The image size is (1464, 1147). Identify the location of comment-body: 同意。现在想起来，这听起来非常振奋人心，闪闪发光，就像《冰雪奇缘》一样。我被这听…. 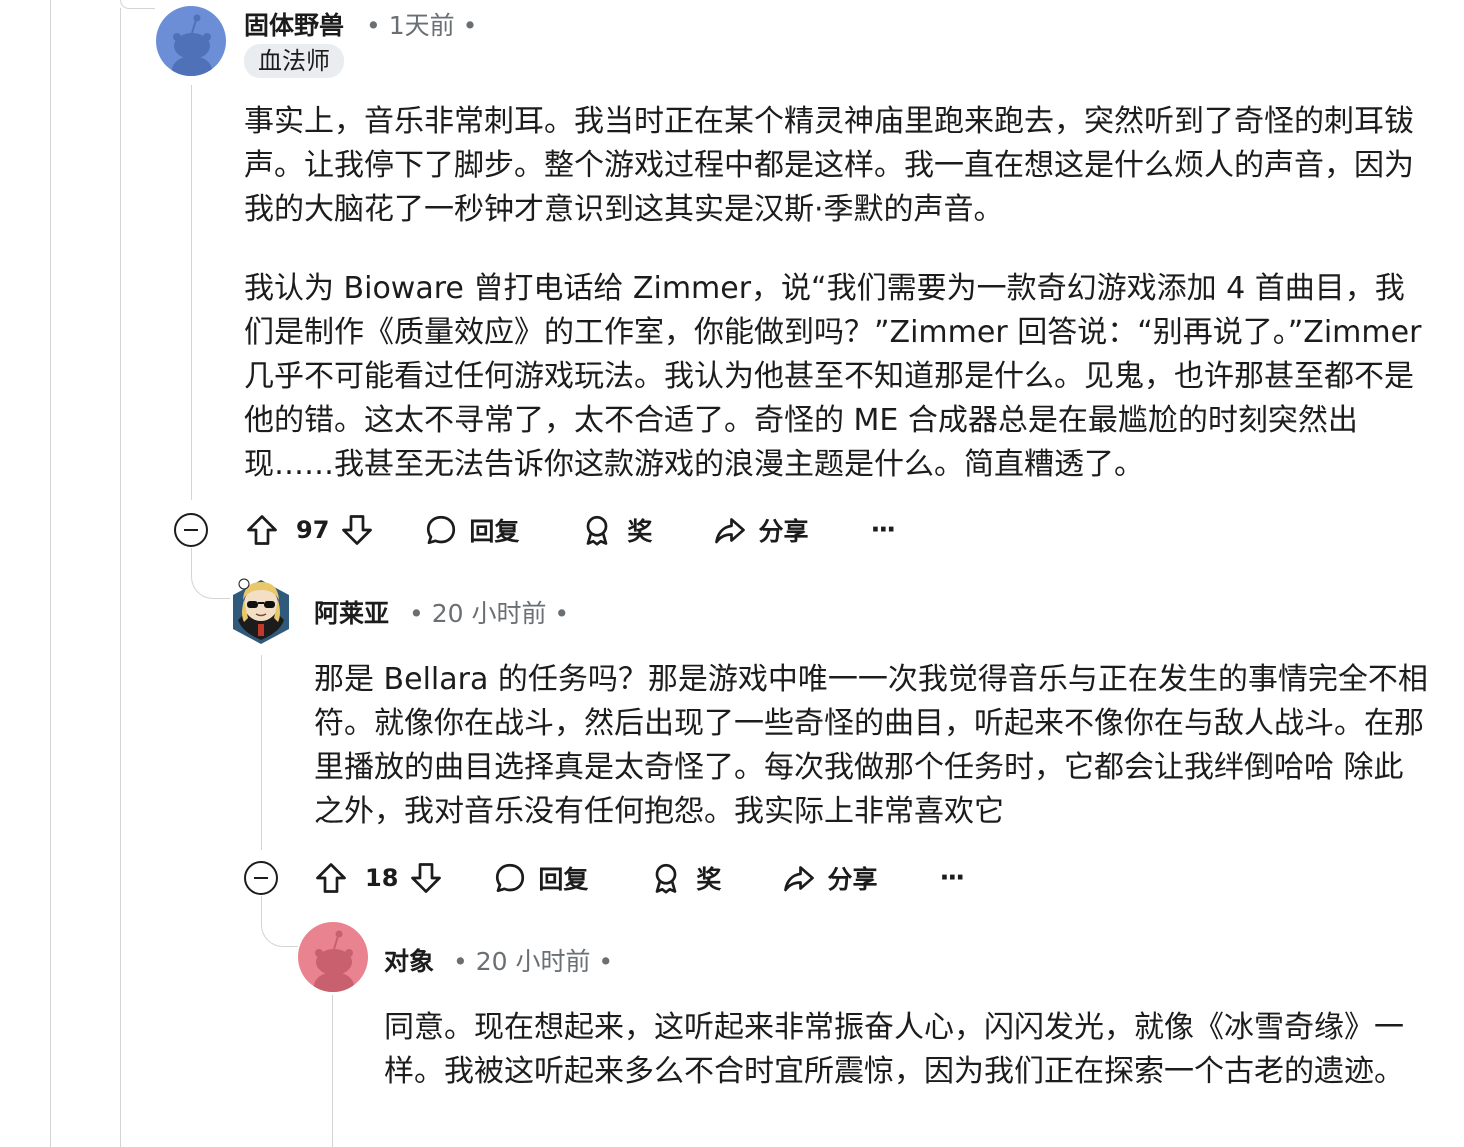
(901, 1050).